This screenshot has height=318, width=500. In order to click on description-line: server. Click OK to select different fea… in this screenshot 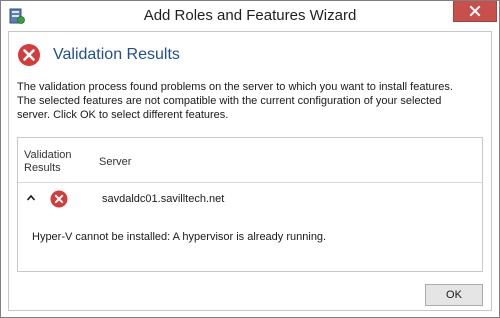, I will do `click(123, 115)`.